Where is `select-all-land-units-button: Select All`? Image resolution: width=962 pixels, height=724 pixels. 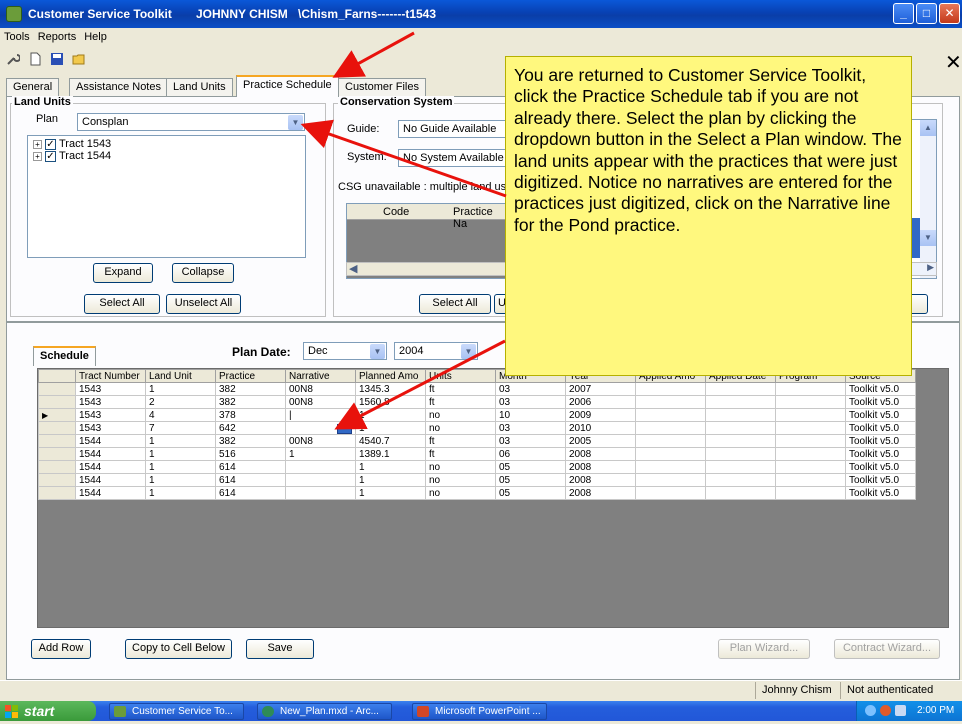 select-all-land-units-button: Select All is located at coordinates (122, 304).